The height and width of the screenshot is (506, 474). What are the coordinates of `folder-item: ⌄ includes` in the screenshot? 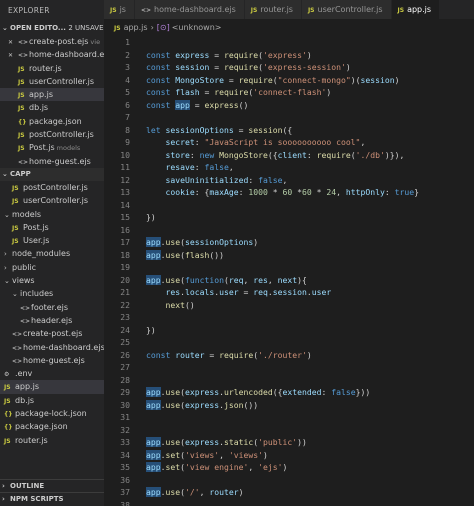 It's located at (52, 293).